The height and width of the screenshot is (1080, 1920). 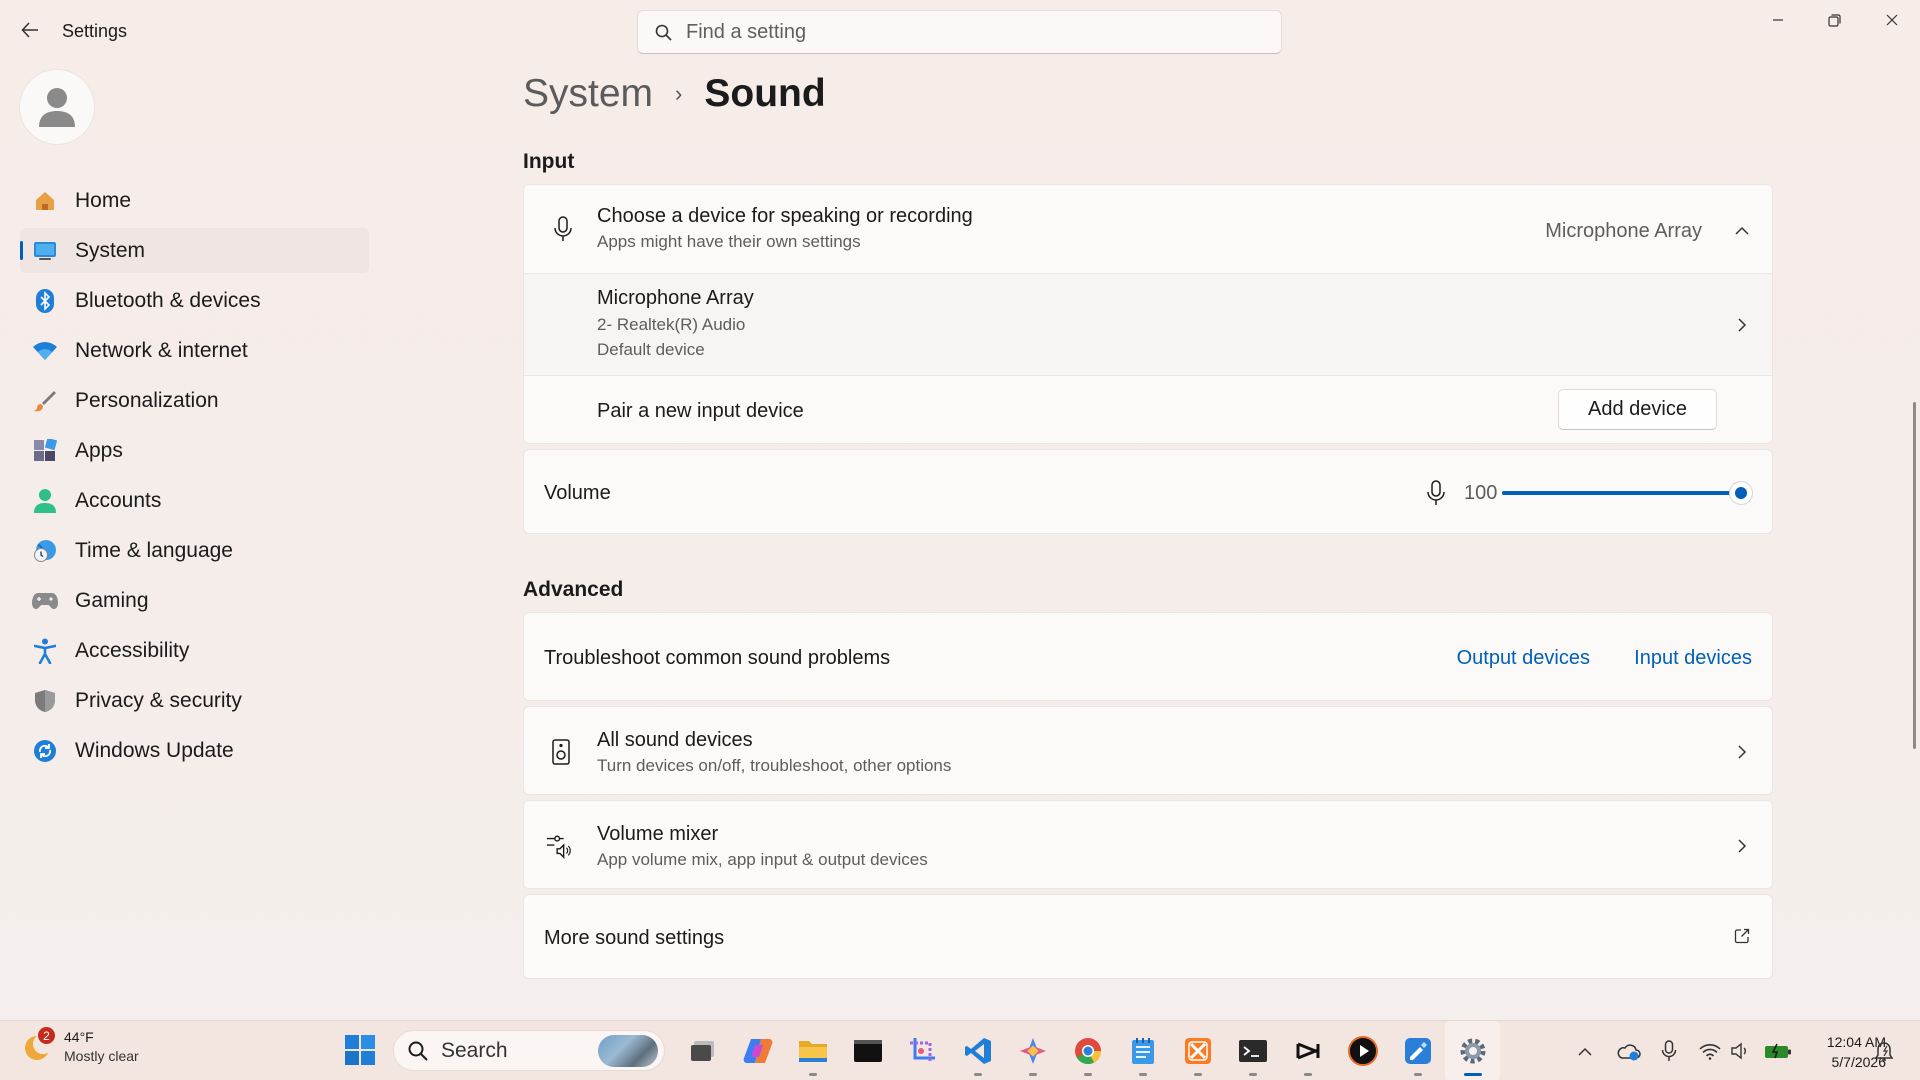 What do you see at coordinates (154, 550) in the screenshot?
I see `sidebar-item-label: Time & language` at bounding box center [154, 550].